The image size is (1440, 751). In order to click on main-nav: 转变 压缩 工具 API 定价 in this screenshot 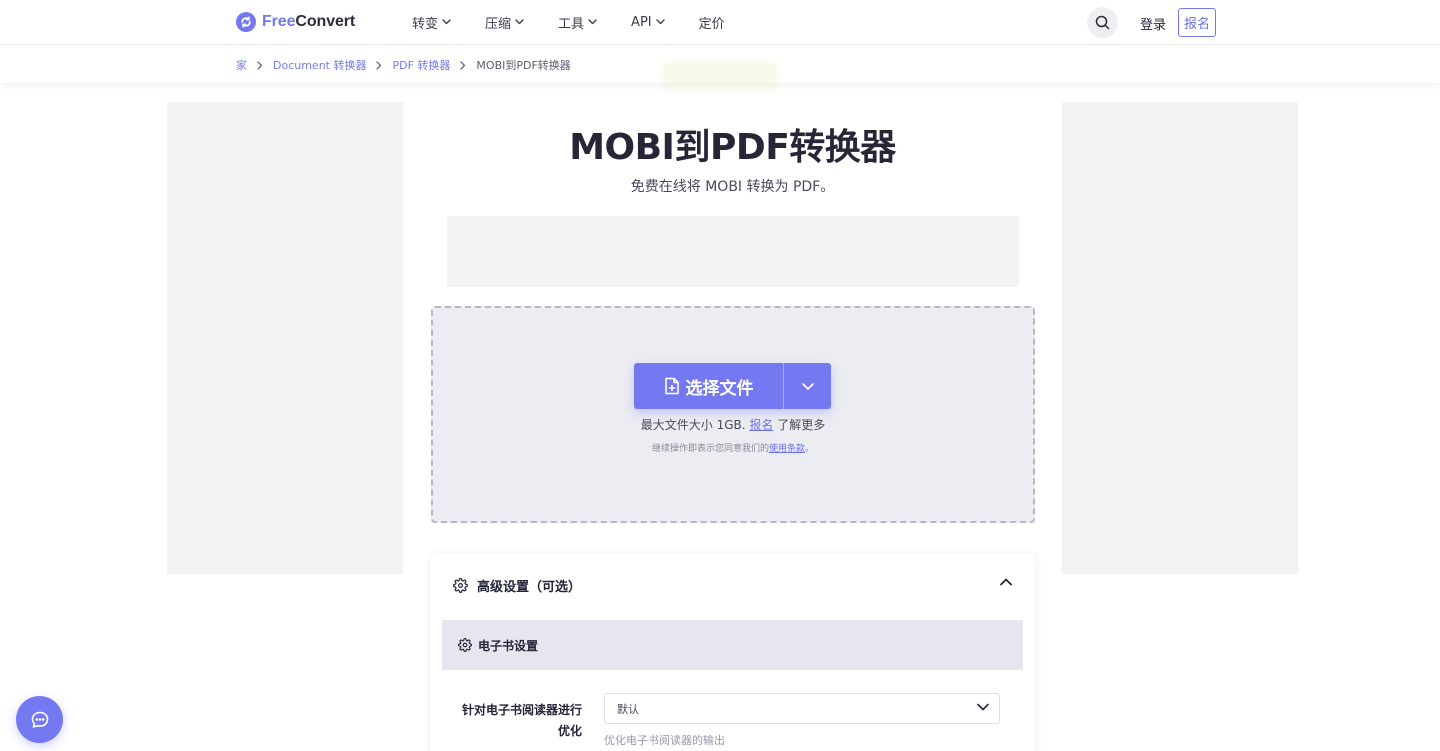, I will do `click(585, 22)`.